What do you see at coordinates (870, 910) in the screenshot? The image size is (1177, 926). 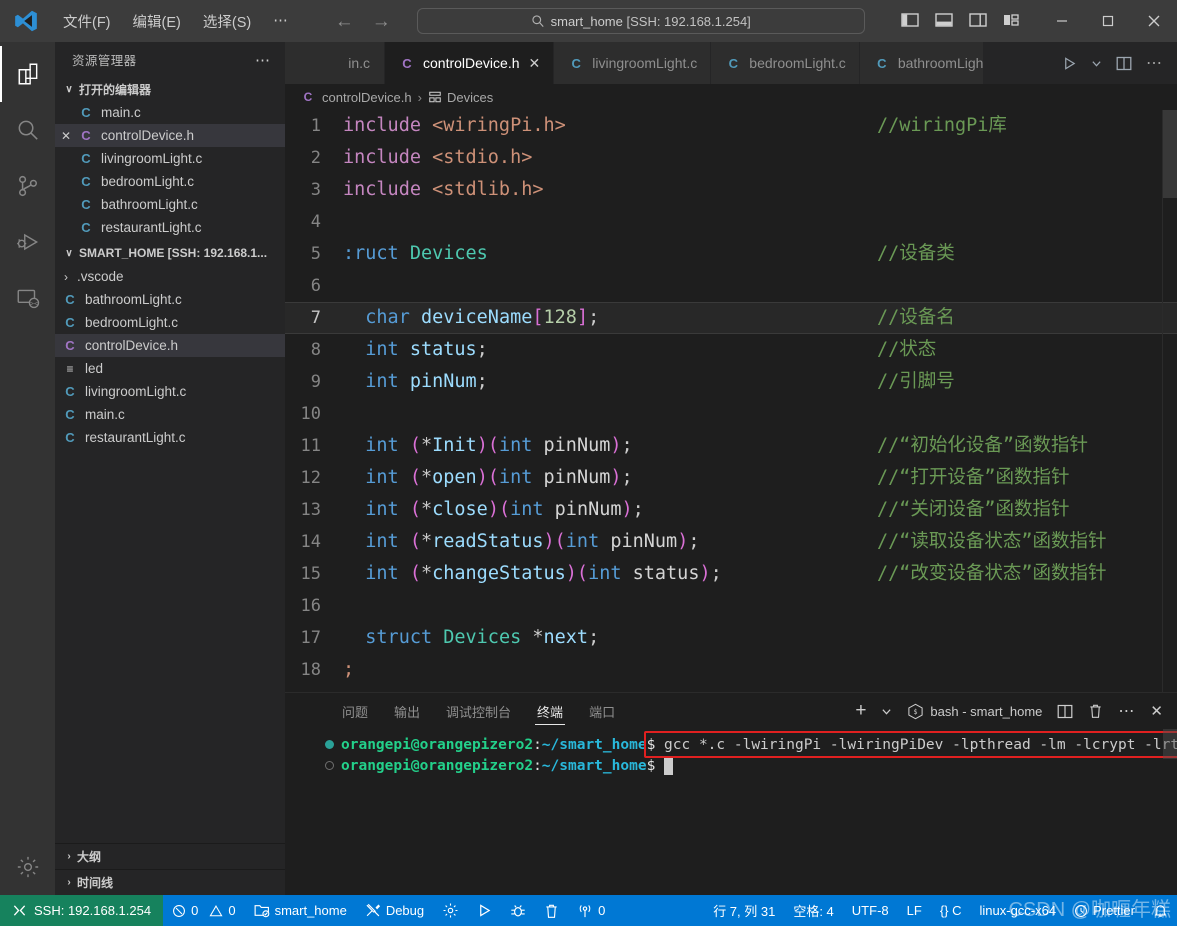 I see `status-encoding: UTF-8` at bounding box center [870, 910].